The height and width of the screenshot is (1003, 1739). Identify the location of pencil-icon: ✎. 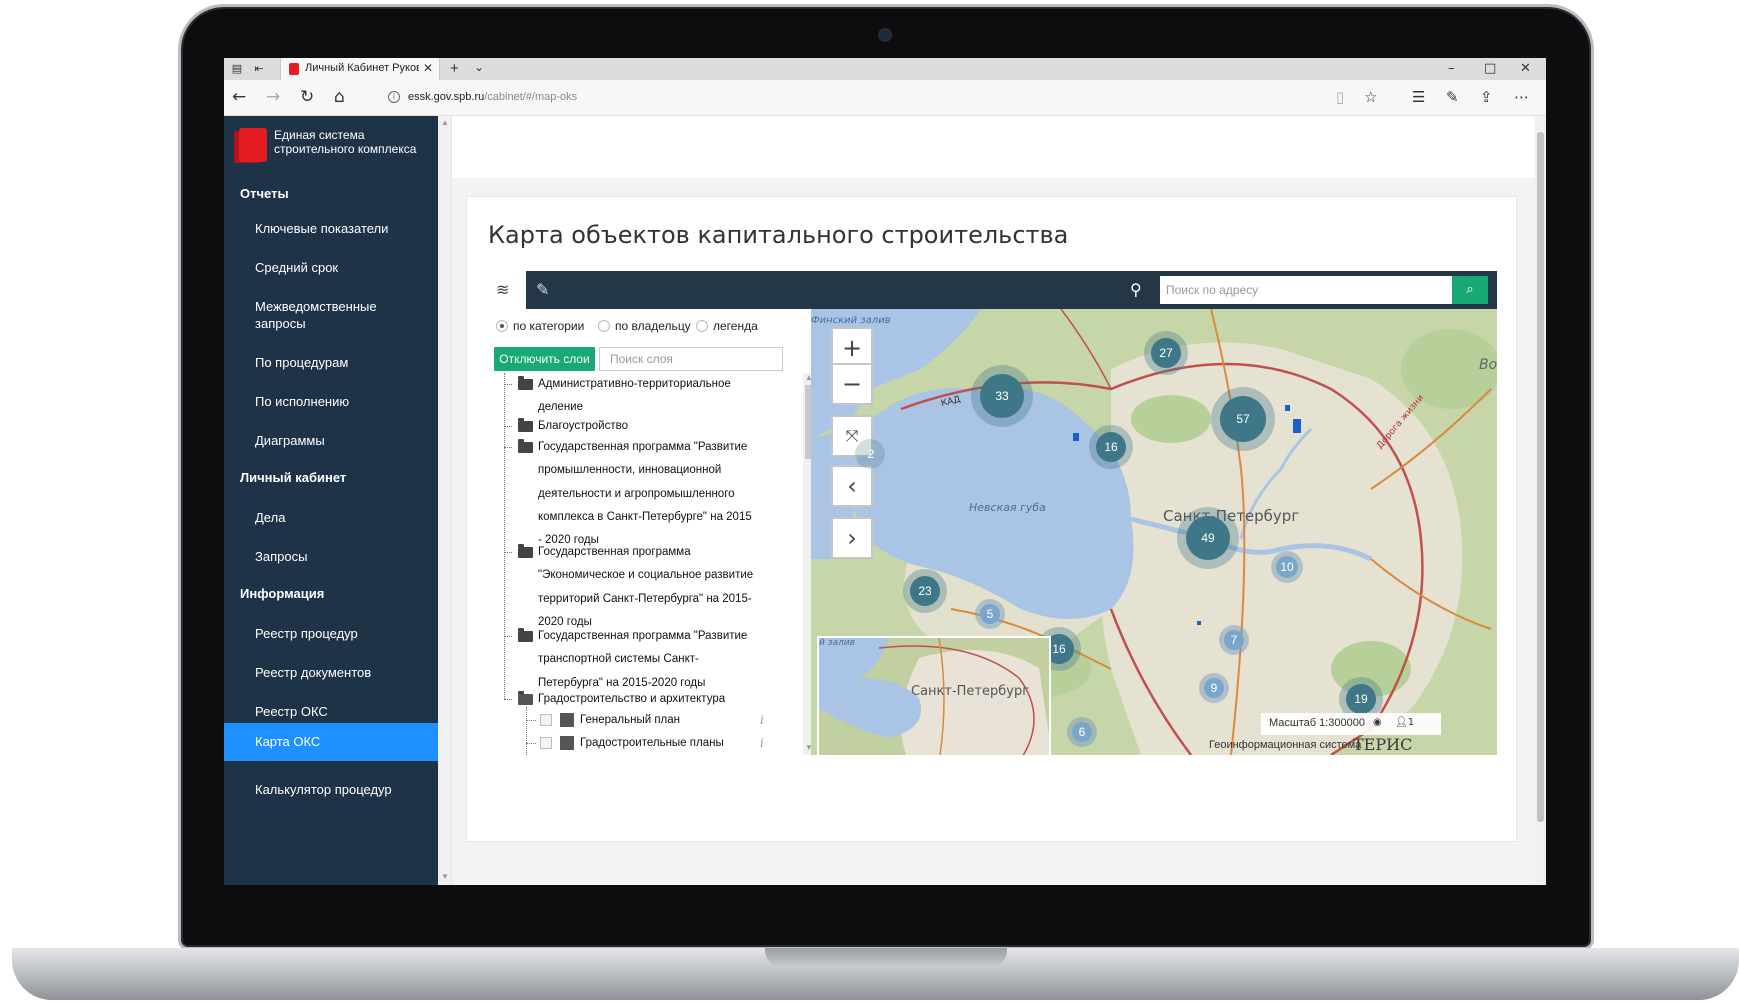
(542, 289).